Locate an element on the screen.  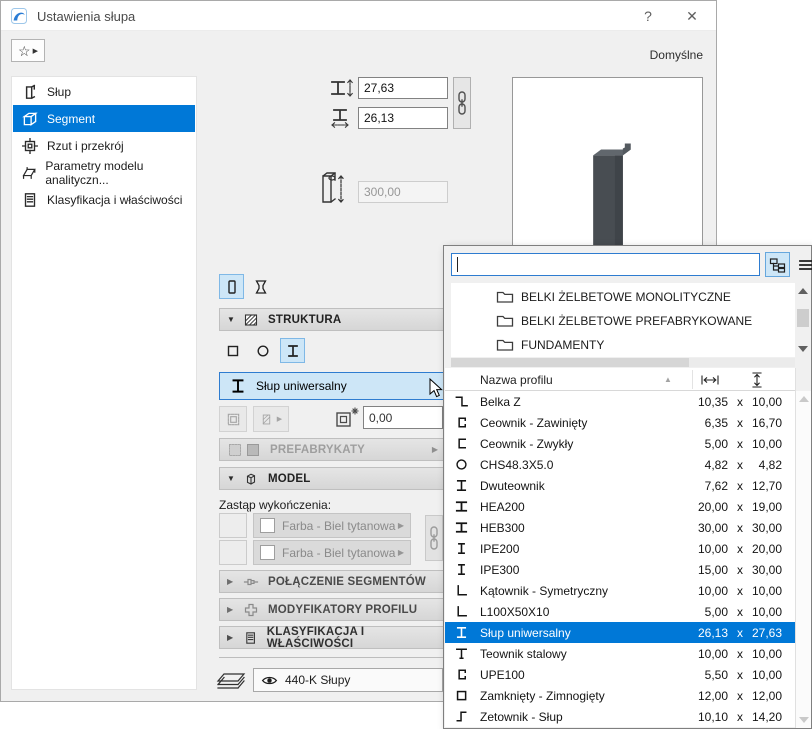
tree-view-button is located at coordinates (777, 264).